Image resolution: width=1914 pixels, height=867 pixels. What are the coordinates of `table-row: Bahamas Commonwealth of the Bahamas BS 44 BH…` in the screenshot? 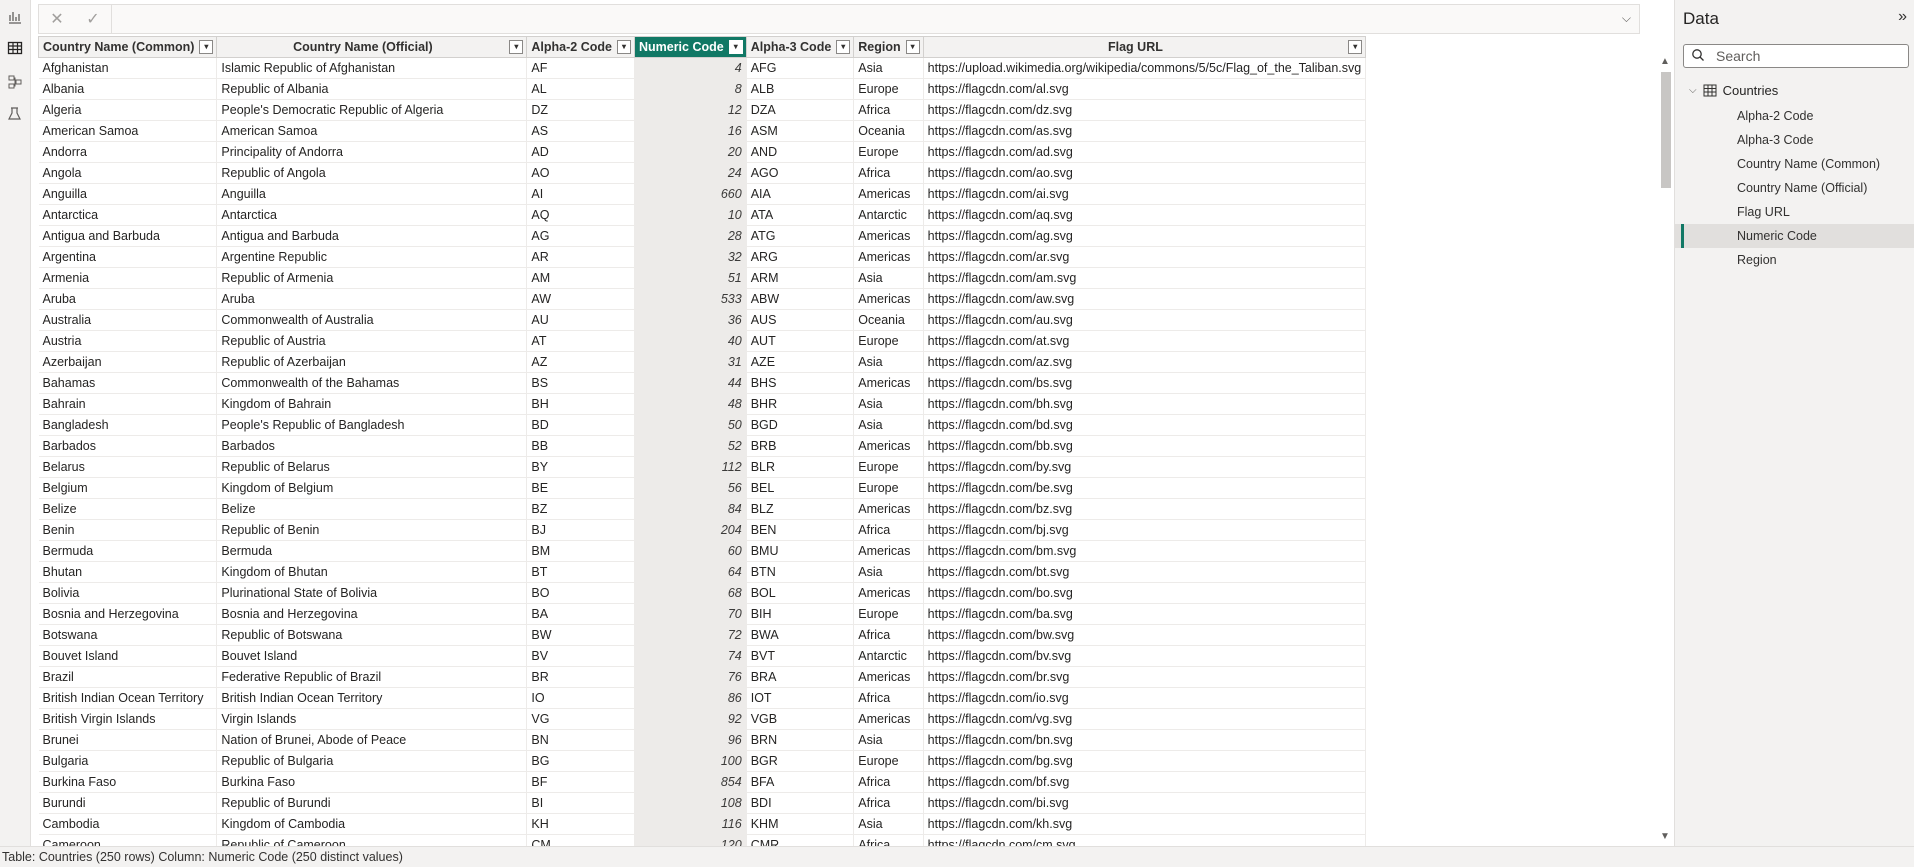 It's located at (702, 383).